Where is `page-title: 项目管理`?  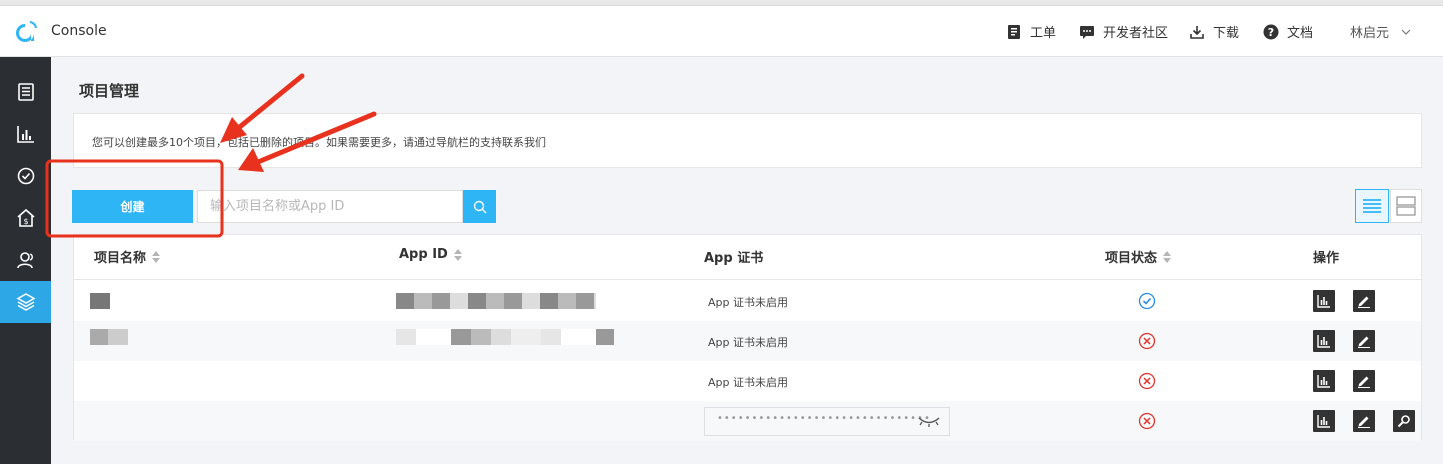 page-title: 项目管理 is located at coordinates (109, 91).